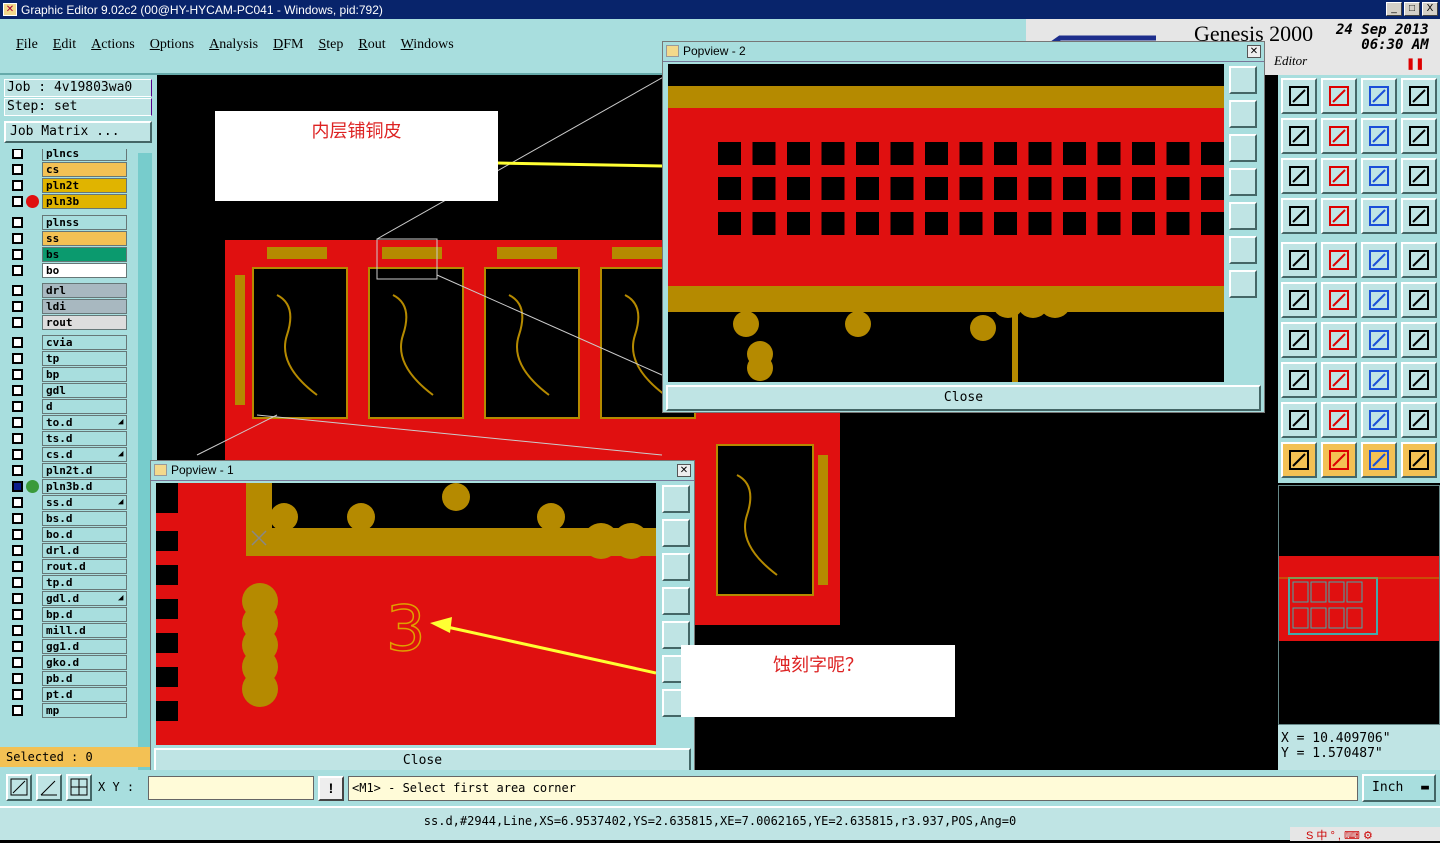 This screenshot has height=843, width=1440. I want to click on layer-row: cvia, so click(80, 342).